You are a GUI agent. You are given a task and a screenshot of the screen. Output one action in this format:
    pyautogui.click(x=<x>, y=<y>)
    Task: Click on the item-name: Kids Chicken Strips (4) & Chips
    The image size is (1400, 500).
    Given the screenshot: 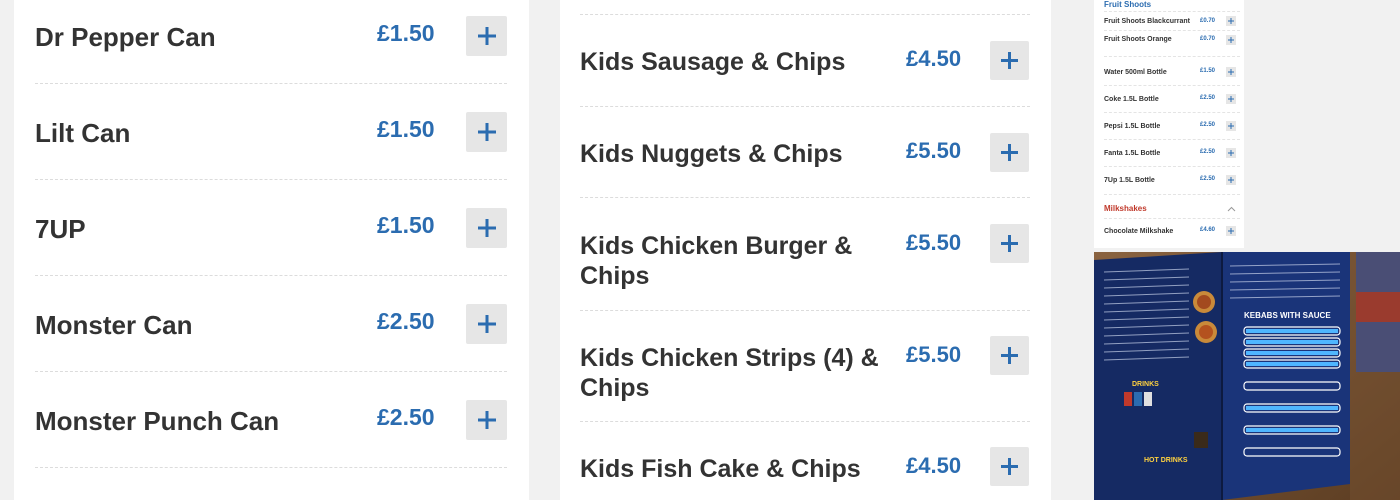 What is the action you would take?
    pyautogui.click(x=729, y=373)
    